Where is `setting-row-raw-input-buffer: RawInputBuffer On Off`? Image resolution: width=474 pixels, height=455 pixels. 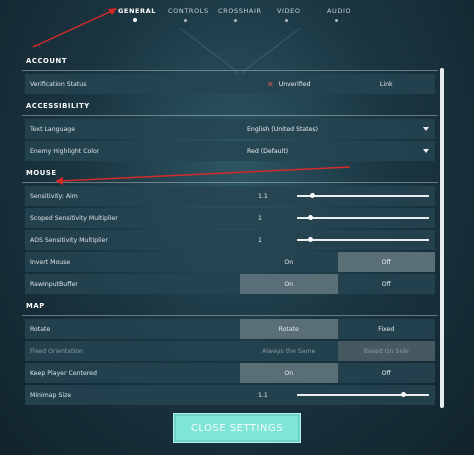 setting-row-raw-input-buffer: RawInputBuffer On Off is located at coordinates (230, 284).